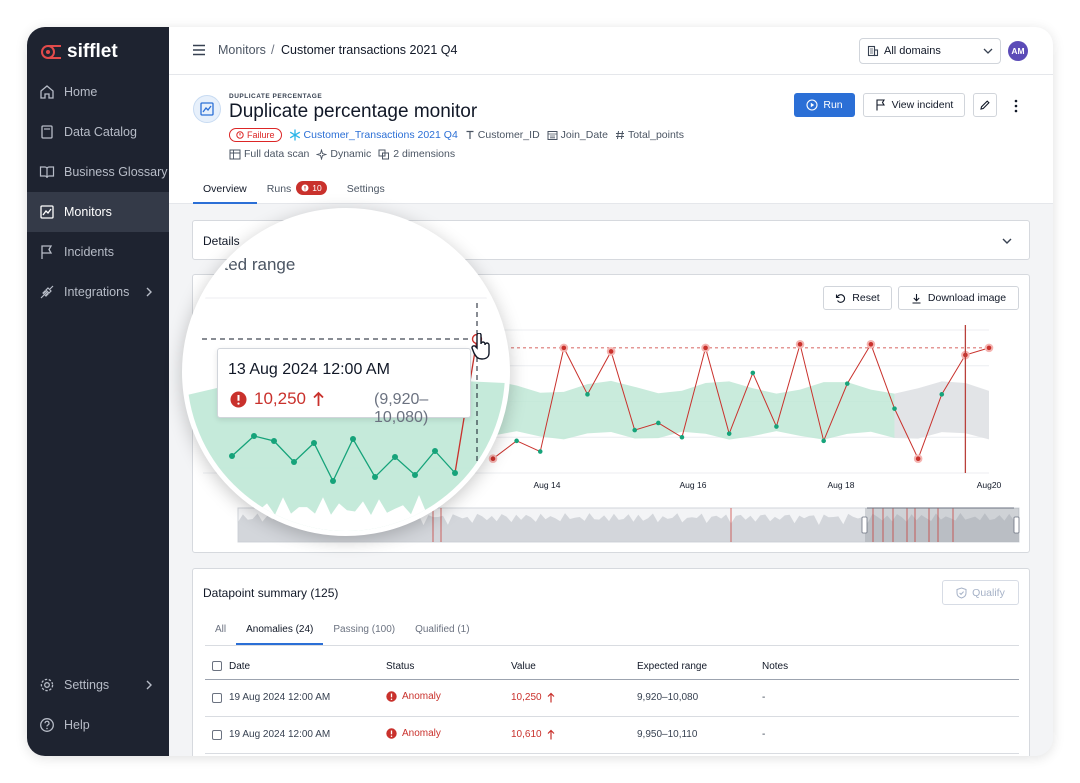 This screenshot has height=783, width=1080. What do you see at coordinates (961, 592) in the screenshot?
I see `shield-check-icon` at bounding box center [961, 592].